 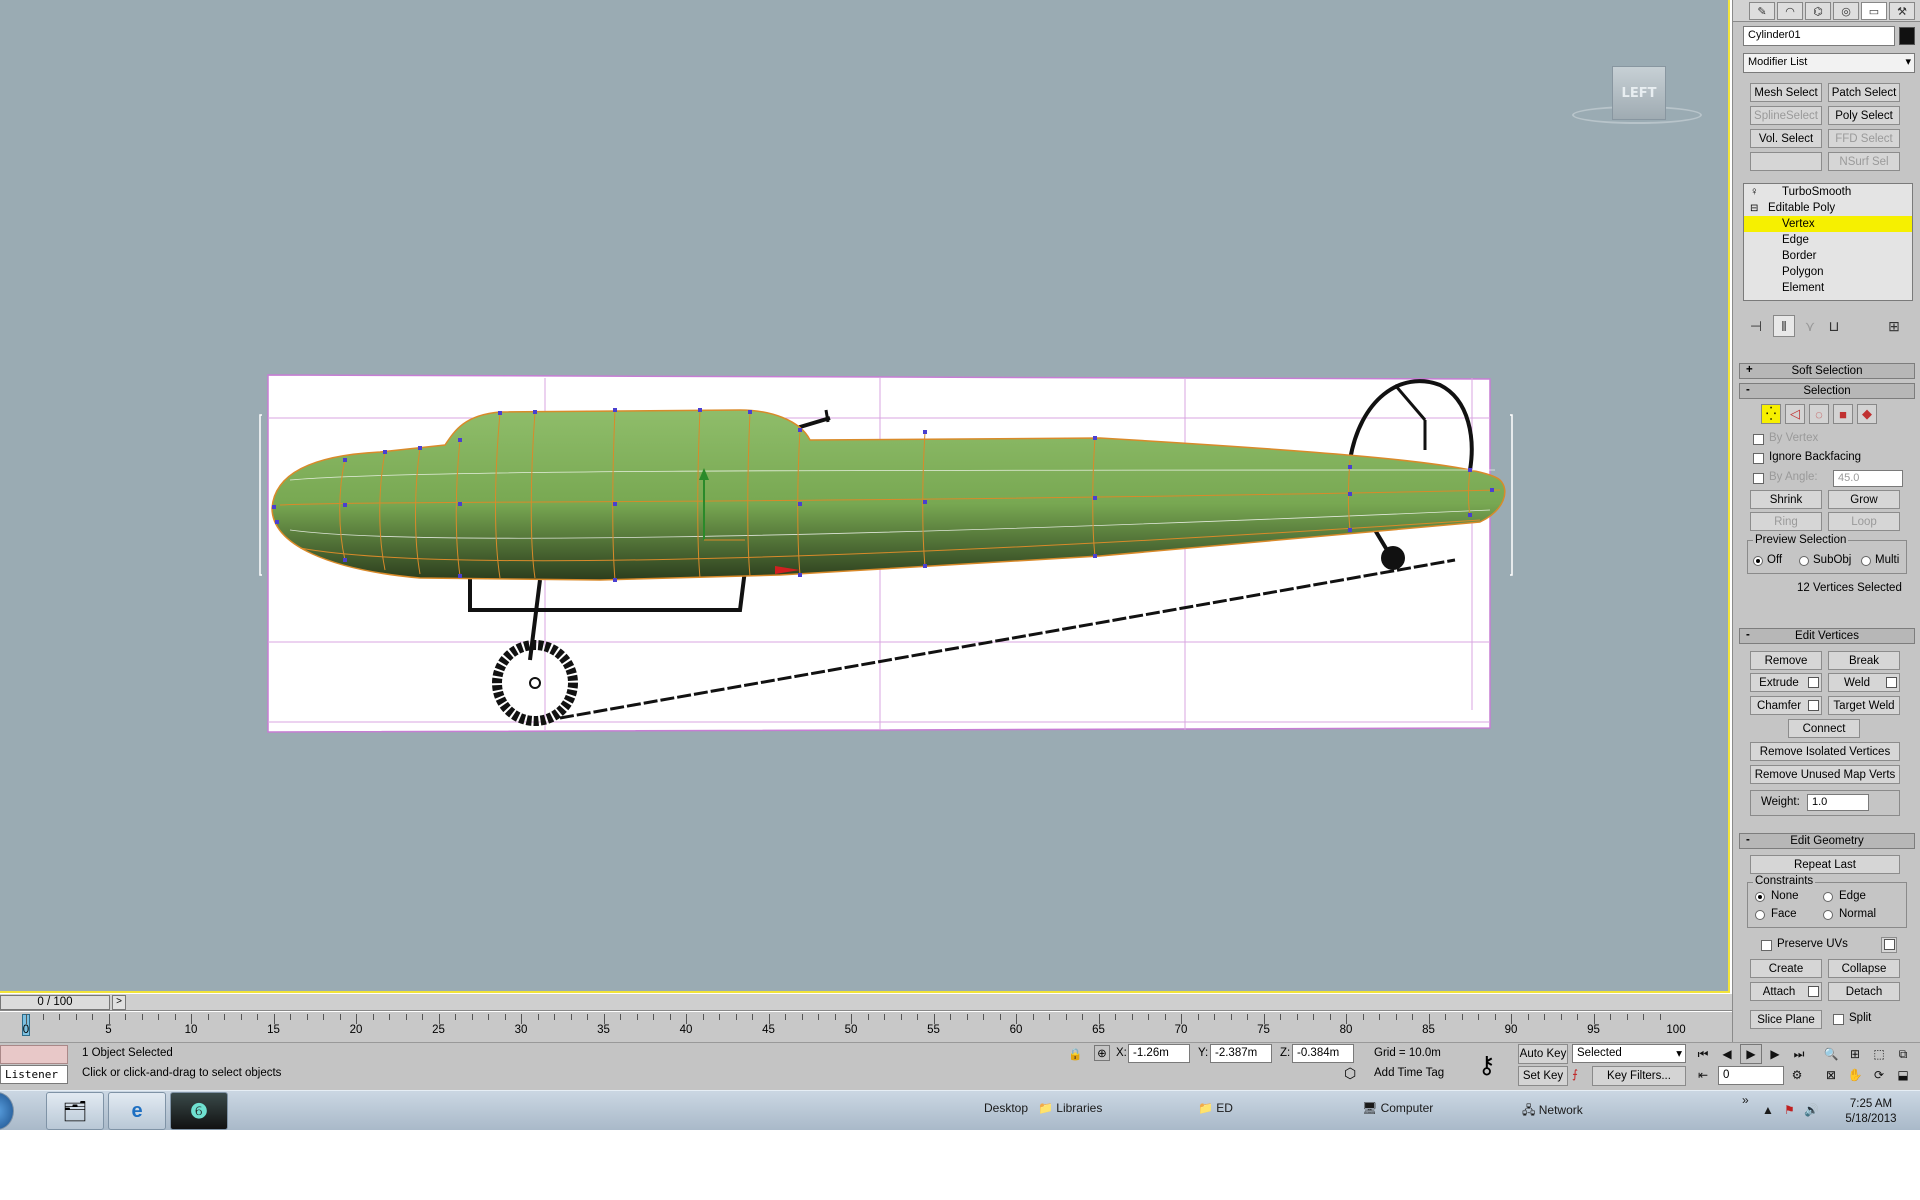 What do you see at coordinates (1795, 414) in the screenshot?
I see `edge-mode-icon: ◁` at bounding box center [1795, 414].